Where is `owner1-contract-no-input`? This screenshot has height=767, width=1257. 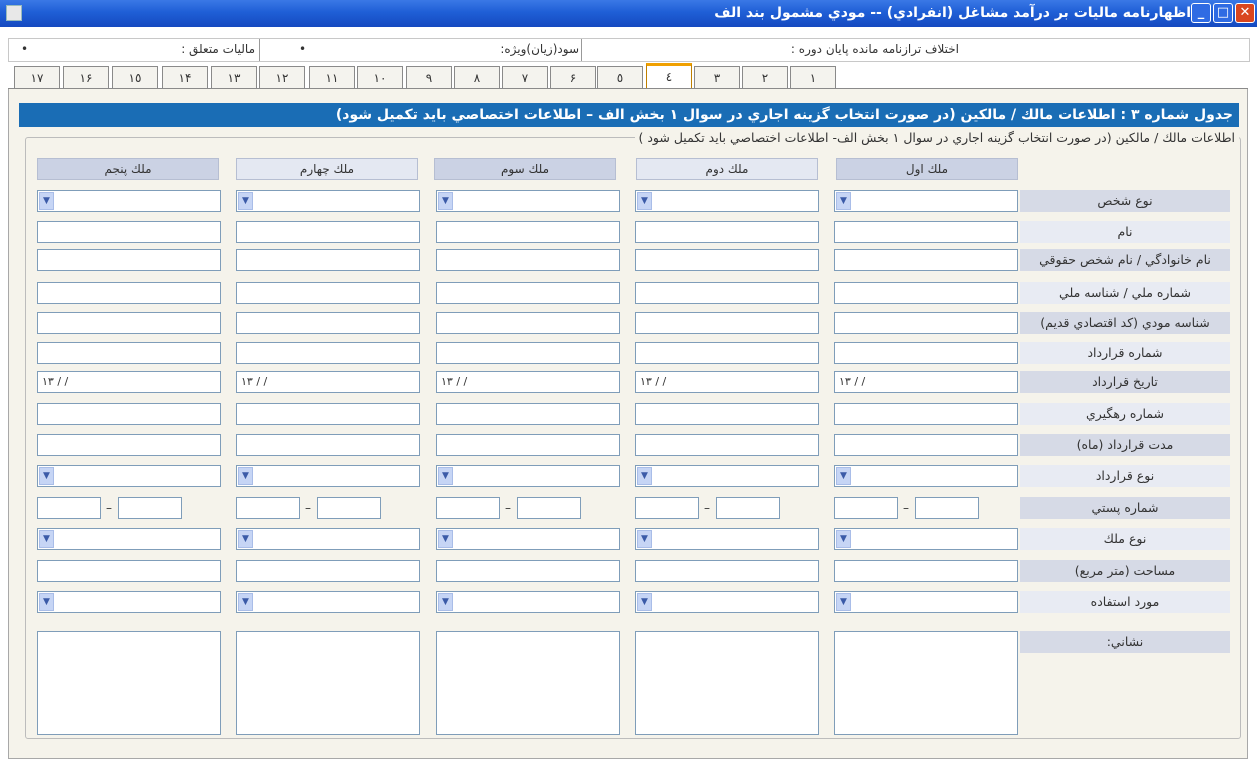
owner1-contract-no-input is located at coordinates (926, 353).